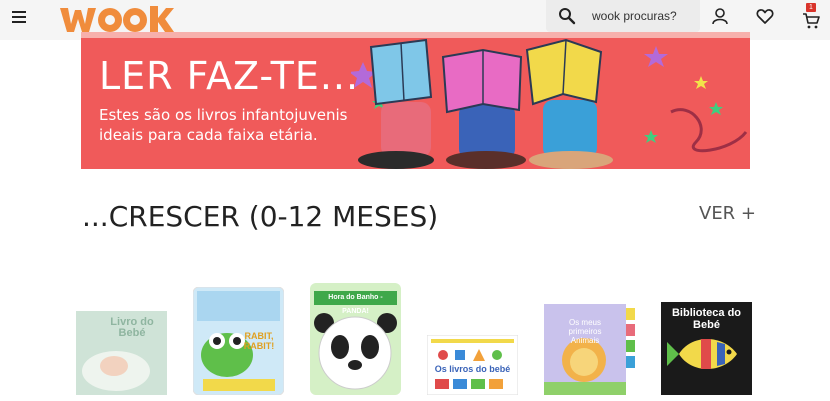 Image resolution: width=830 pixels, height=401 pixels. Describe the element at coordinates (727, 213) in the screenshot. I see `see-more-link: VER +` at that location.